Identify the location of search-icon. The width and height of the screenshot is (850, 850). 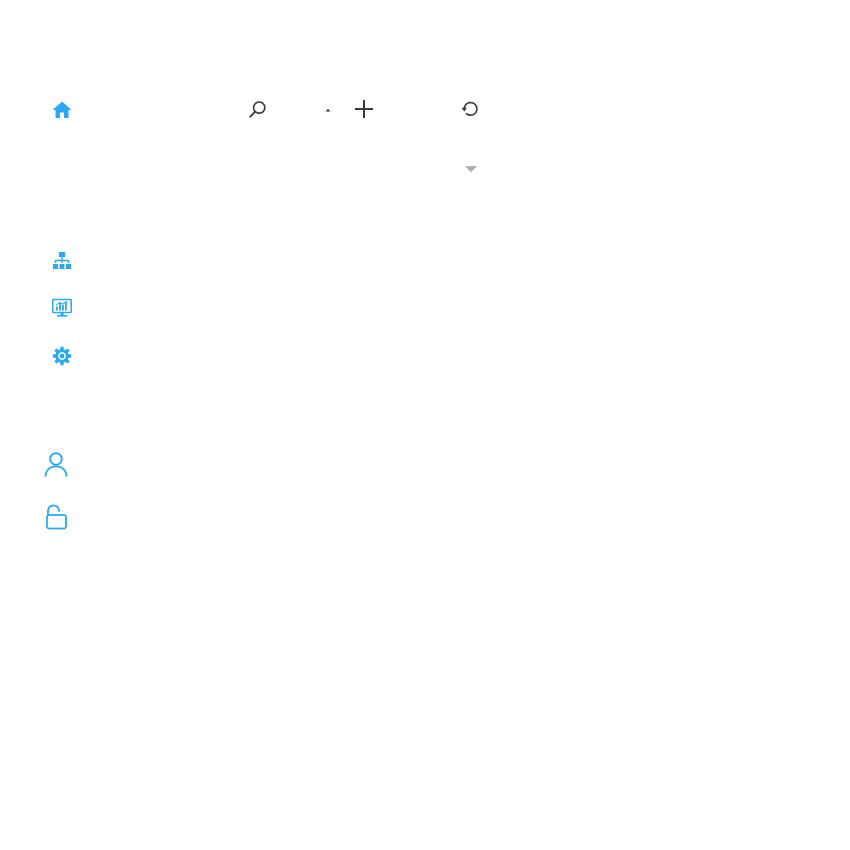
(258, 110).